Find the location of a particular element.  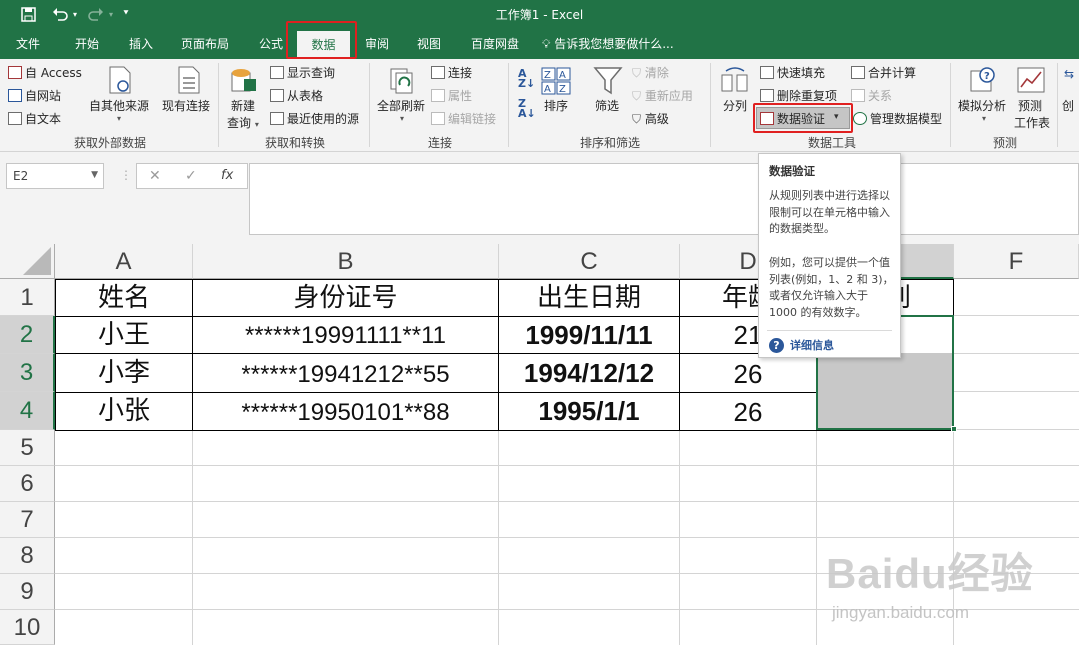

tab-file: 文件 is located at coordinates (28, 44).